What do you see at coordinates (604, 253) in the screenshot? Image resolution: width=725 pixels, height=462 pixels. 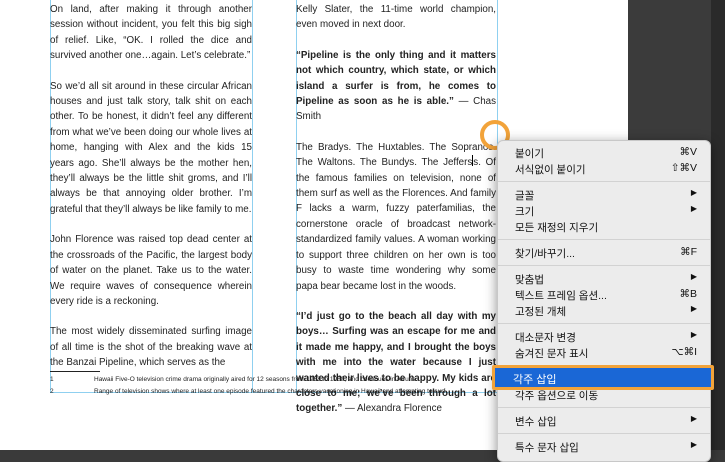 I see `menu-item-find-replace: 찾기/바꾸기... ⌘F` at bounding box center [604, 253].